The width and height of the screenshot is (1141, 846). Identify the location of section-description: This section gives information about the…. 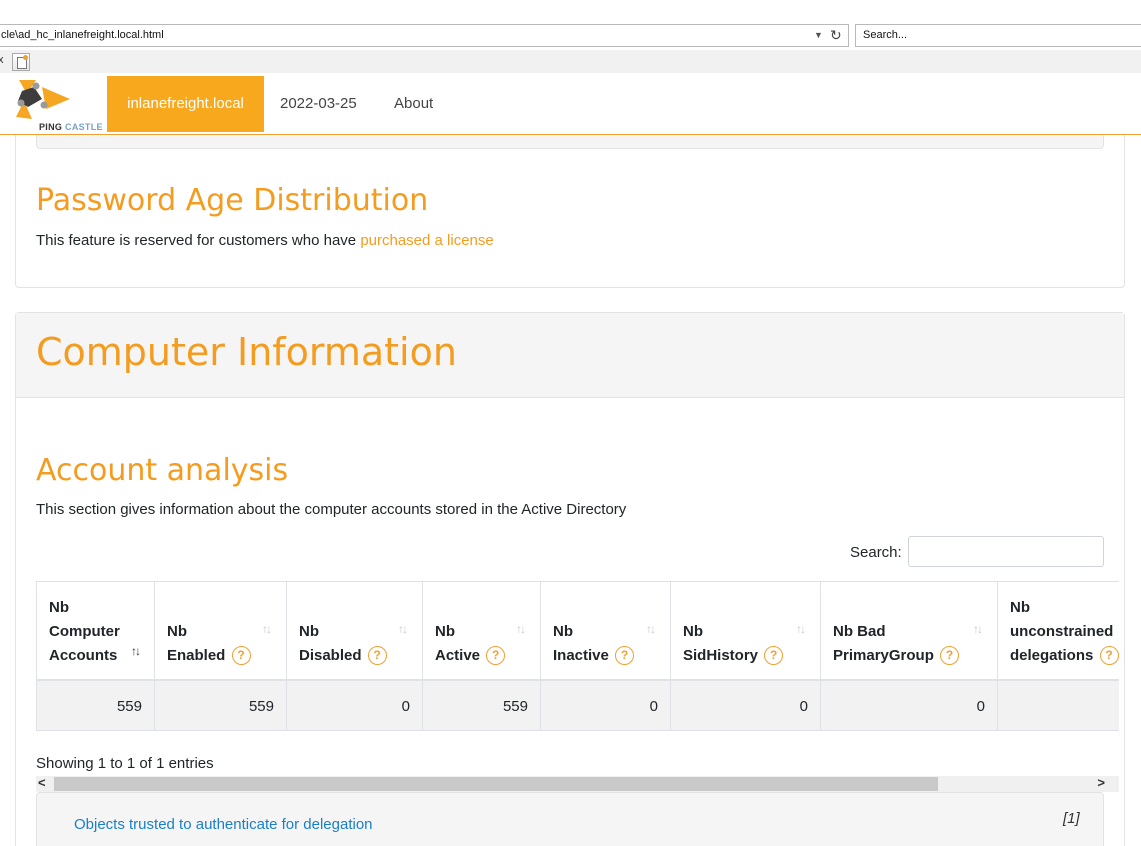
(331, 509).